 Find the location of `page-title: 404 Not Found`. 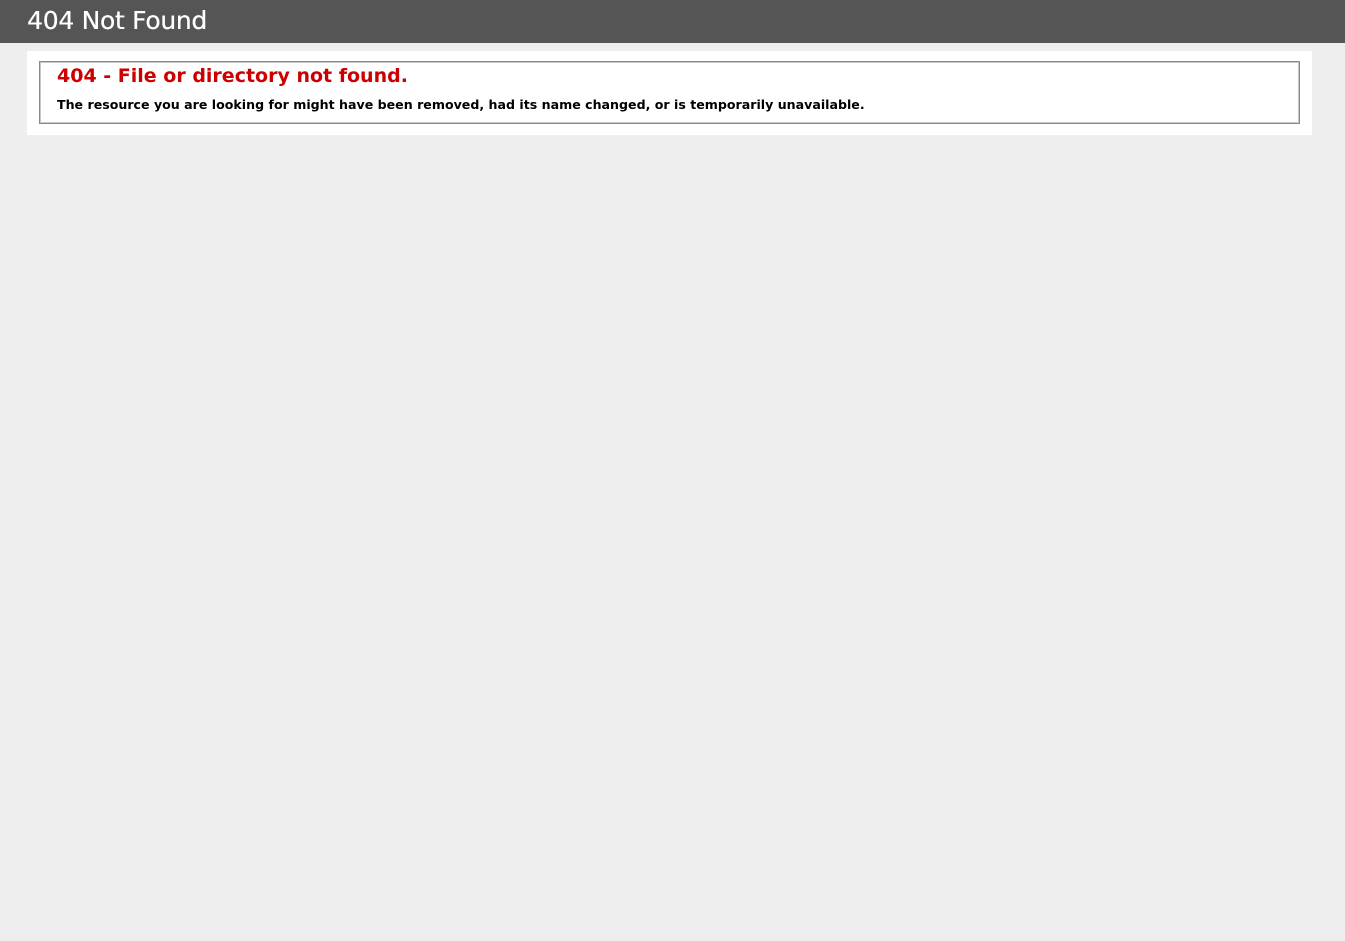

page-title: 404 Not Found is located at coordinates (117, 20).